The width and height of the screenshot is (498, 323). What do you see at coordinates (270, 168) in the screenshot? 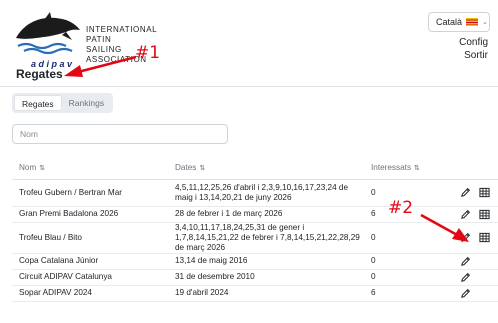
I see `column-header-dates: Dates ⇅` at bounding box center [270, 168].